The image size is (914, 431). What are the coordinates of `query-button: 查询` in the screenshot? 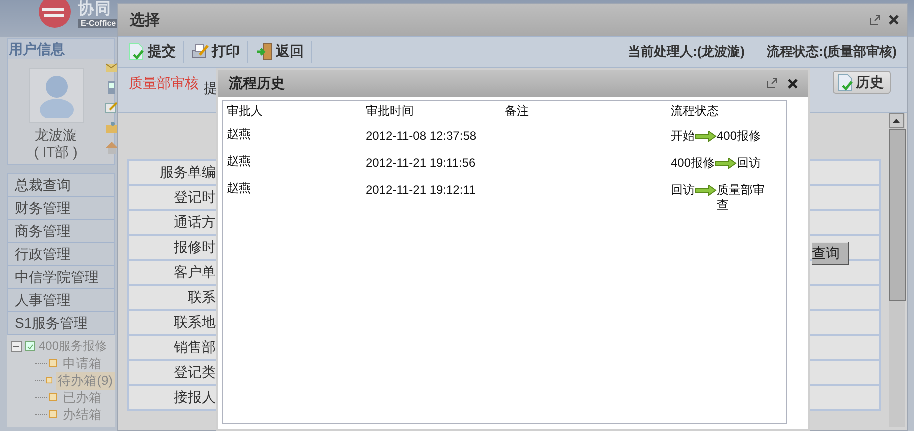 It's located at (830, 253).